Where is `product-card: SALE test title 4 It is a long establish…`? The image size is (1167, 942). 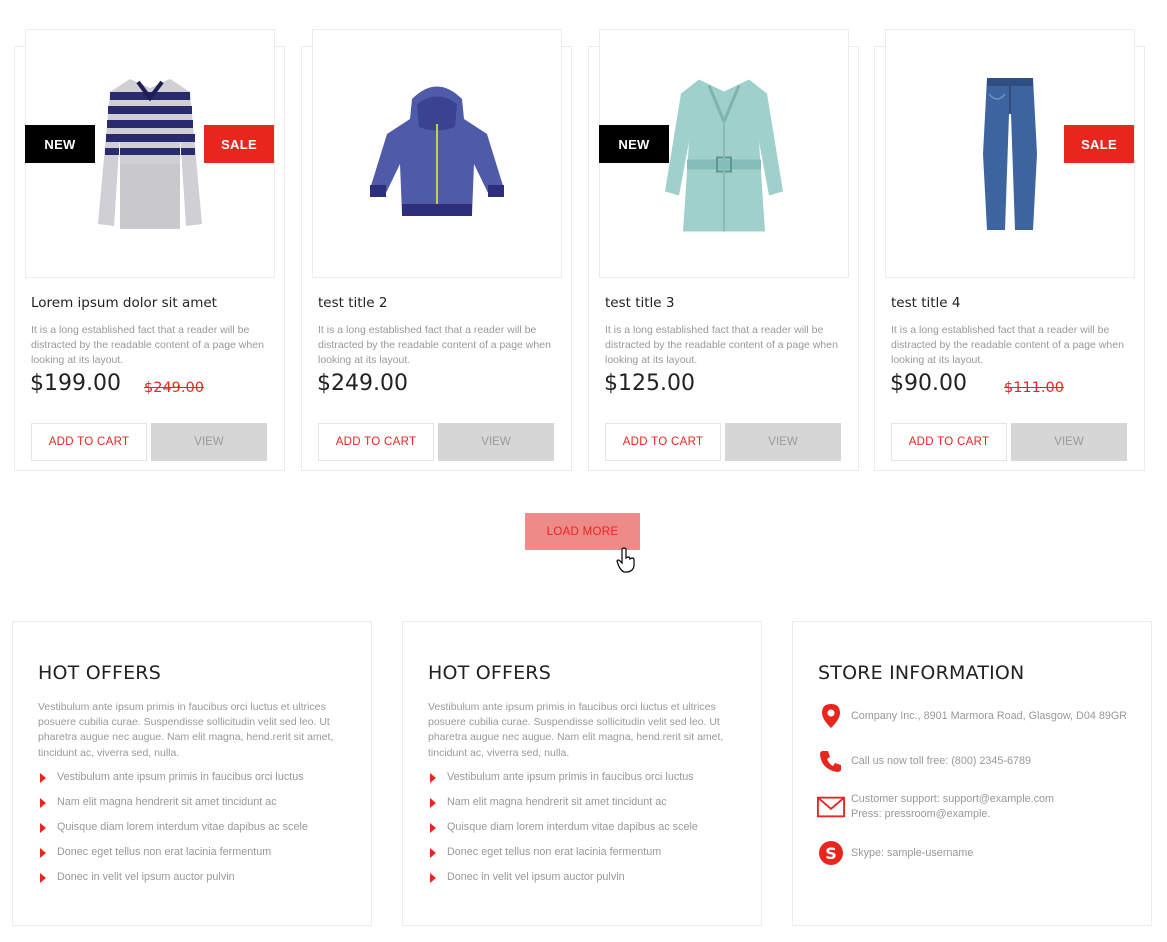
product-card: SALE test title 4 It is a long establish… is located at coordinates (1009, 250).